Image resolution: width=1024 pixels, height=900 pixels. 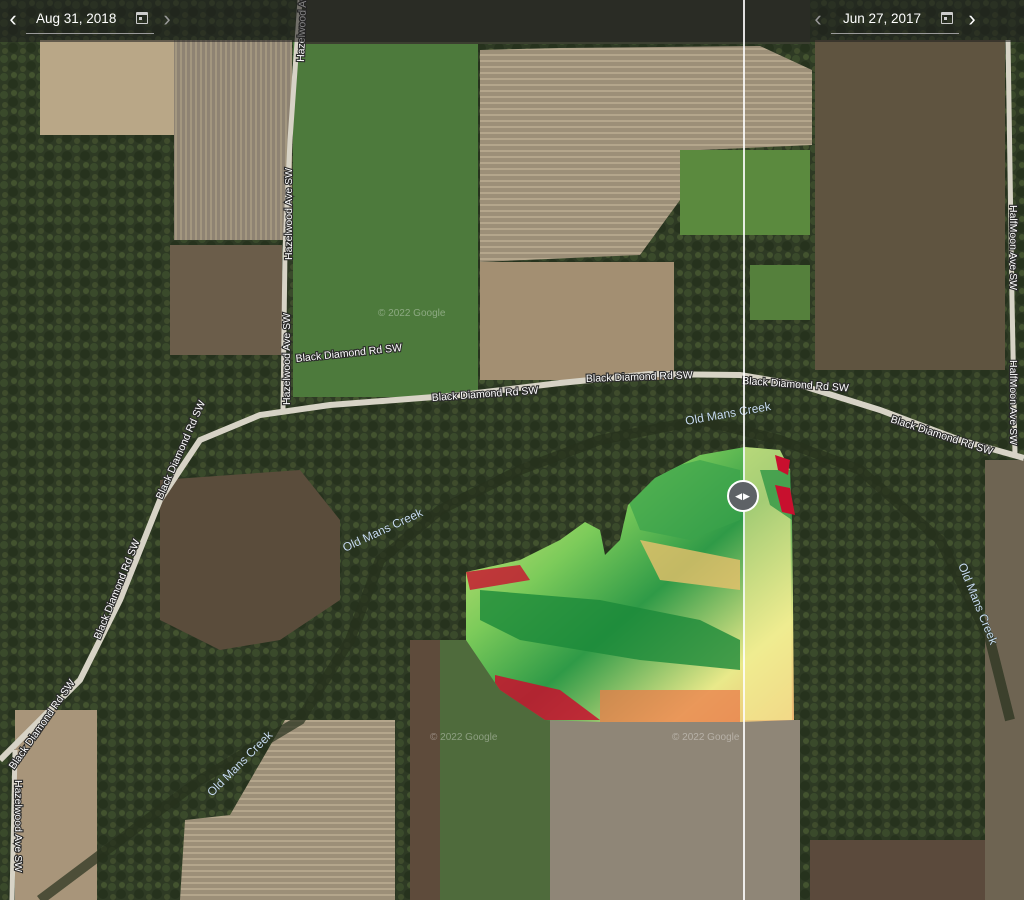 What do you see at coordinates (18, 826) in the screenshot?
I see `road-label-hazelwood-4: Hazelwood Ave SW` at bounding box center [18, 826].